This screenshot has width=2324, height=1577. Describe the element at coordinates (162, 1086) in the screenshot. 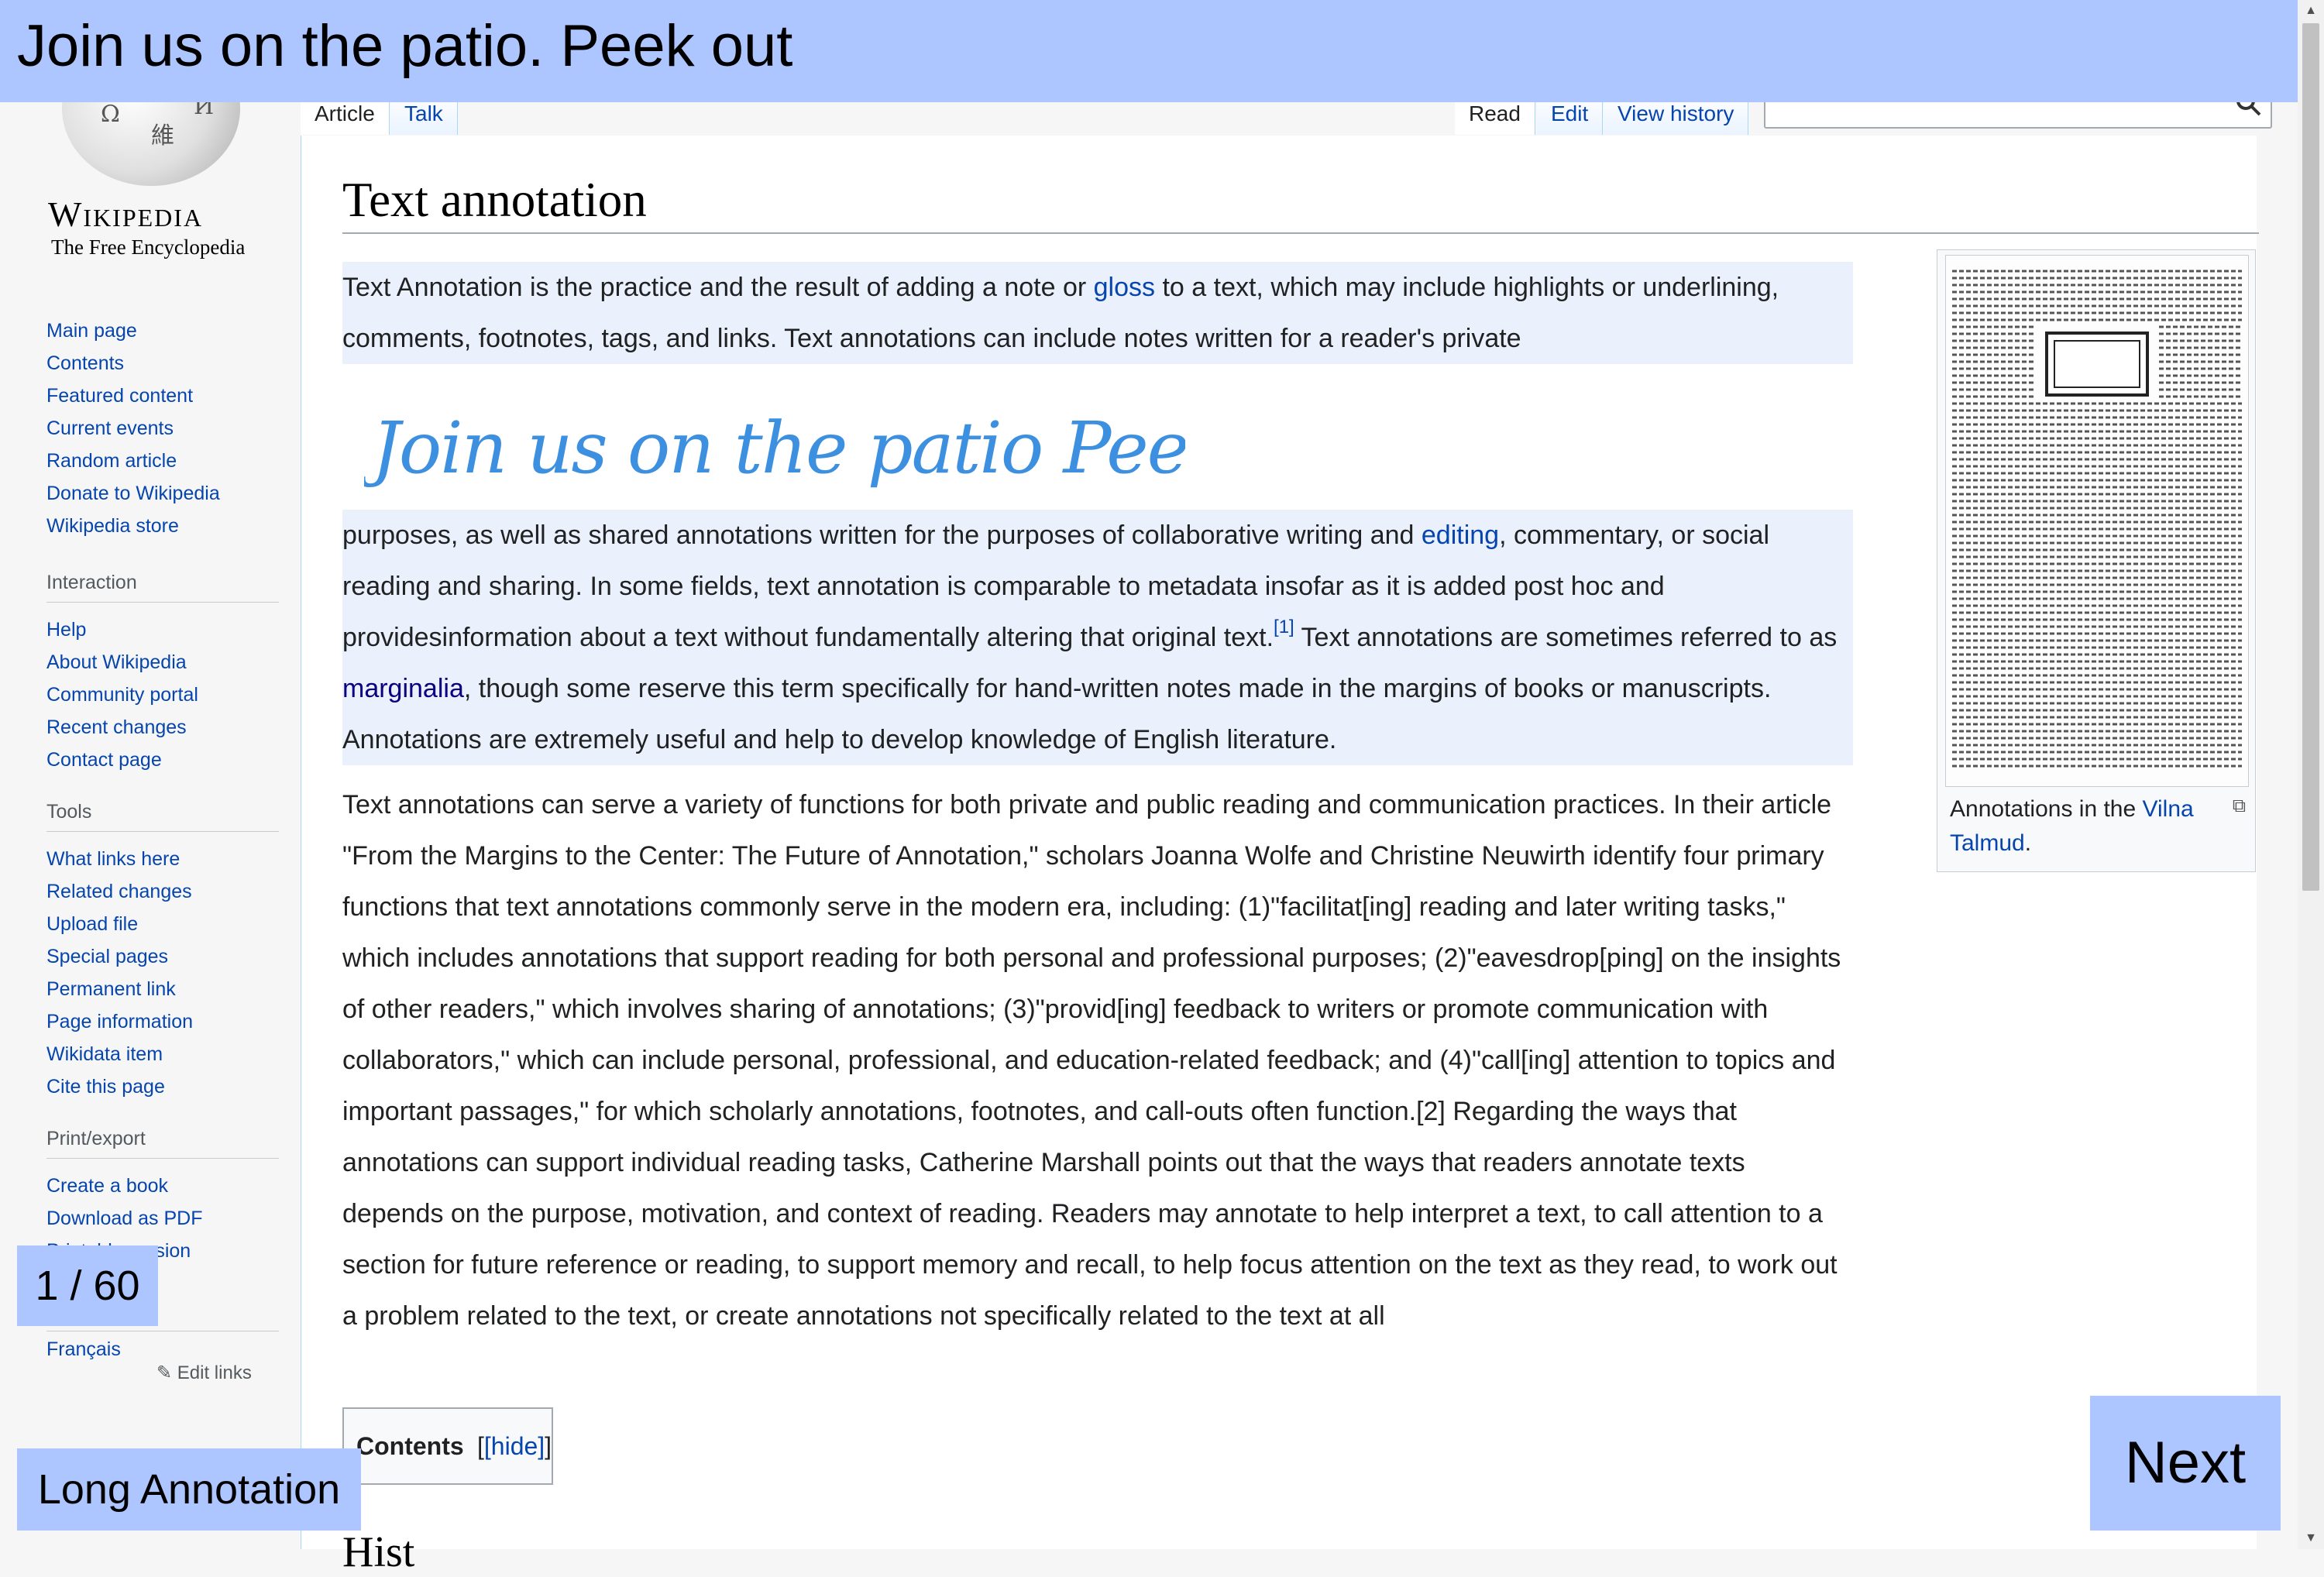

I see `sidebar-link: Cite this page` at that location.